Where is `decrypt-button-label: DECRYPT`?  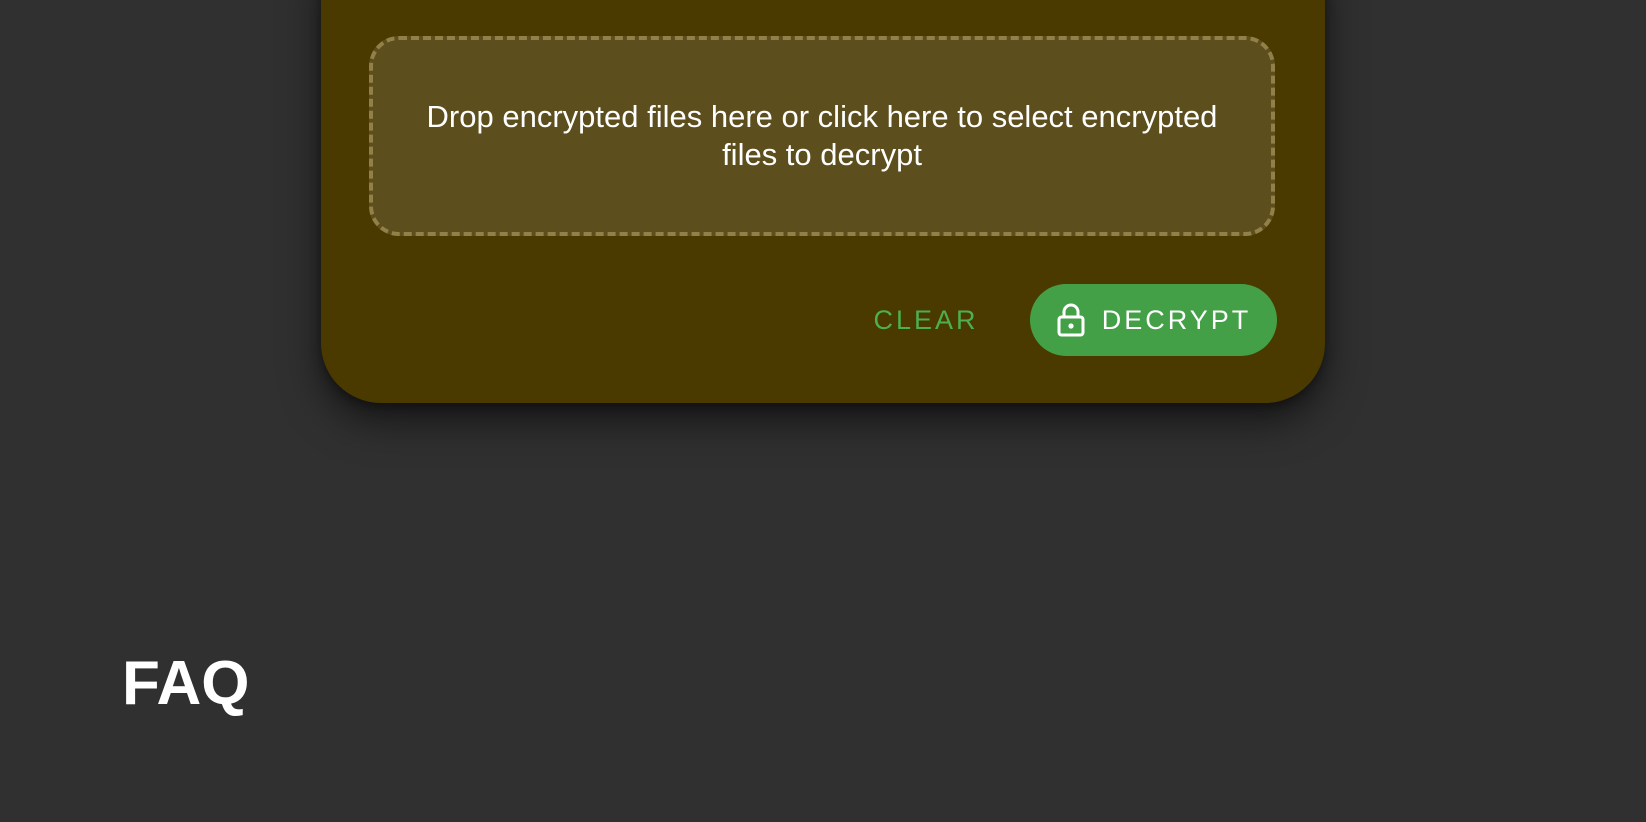 decrypt-button-label: DECRYPT is located at coordinates (1176, 319).